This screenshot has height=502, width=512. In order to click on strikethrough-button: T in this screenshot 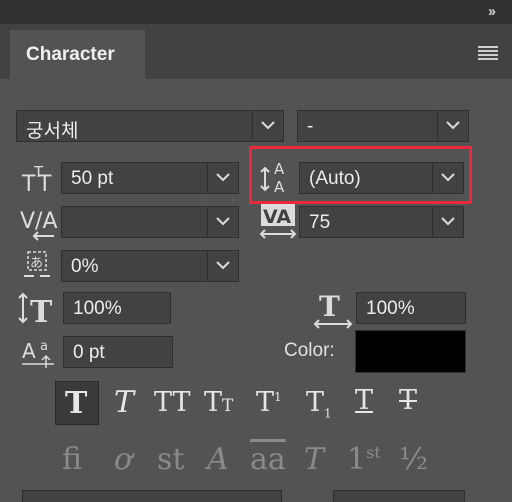, I will do `click(412, 403)`.